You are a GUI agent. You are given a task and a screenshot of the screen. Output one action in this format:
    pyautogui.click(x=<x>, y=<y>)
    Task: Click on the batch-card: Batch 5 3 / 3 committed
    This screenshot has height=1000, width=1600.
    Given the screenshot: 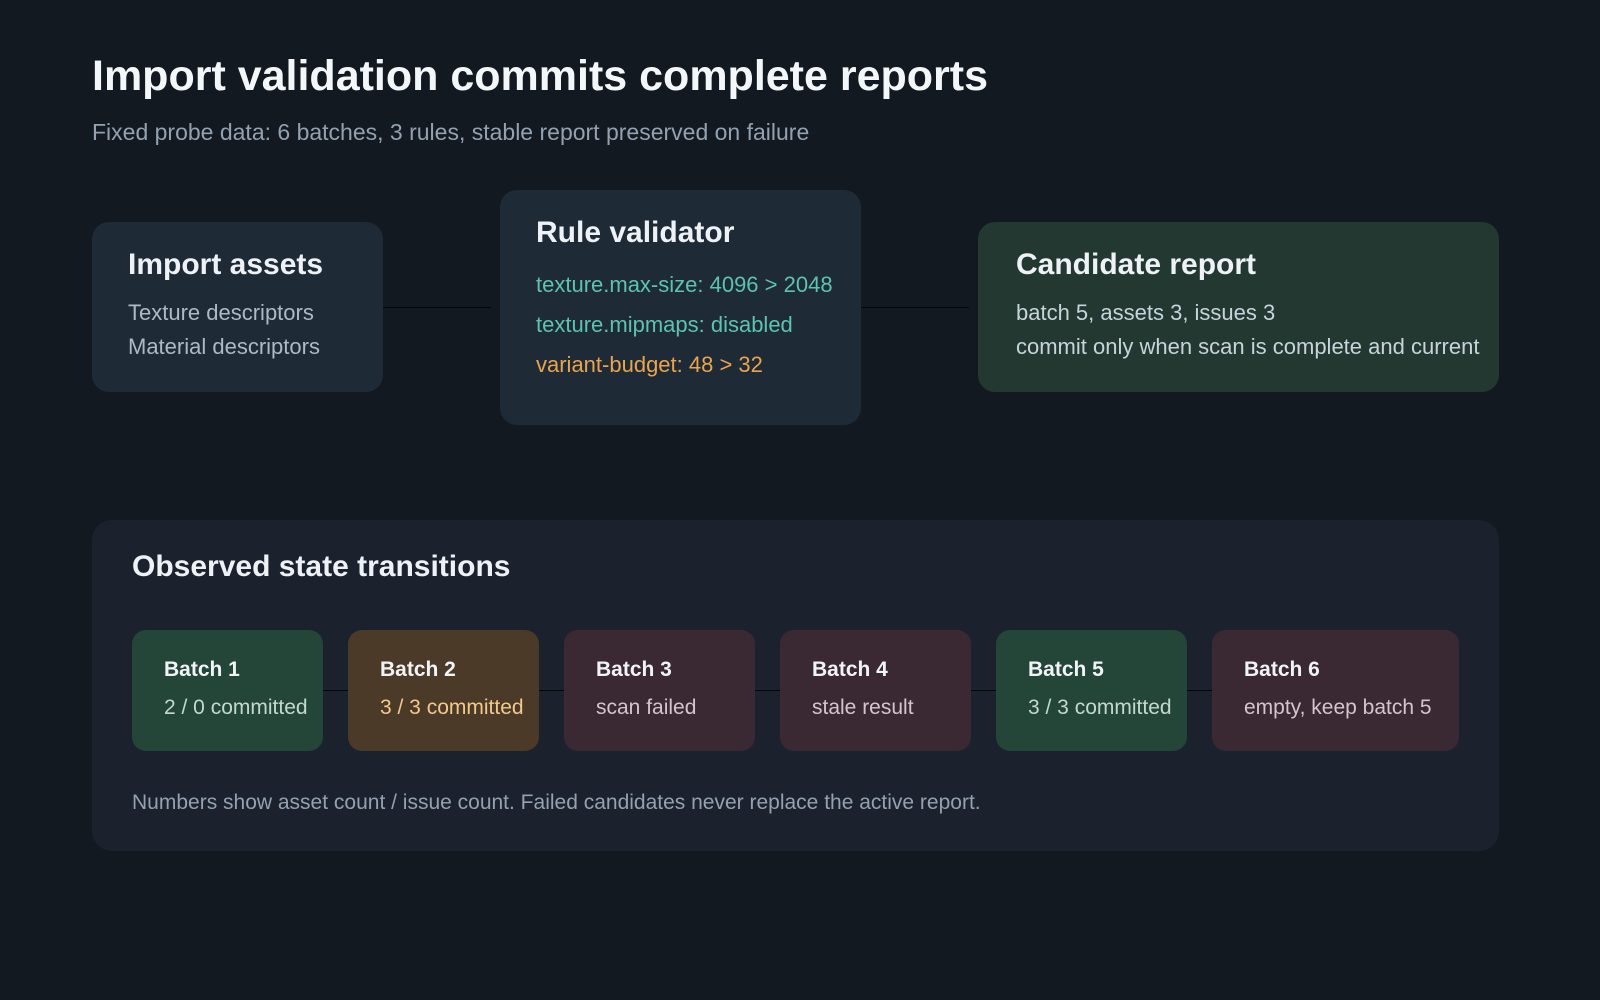 What is the action you would take?
    pyautogui.click(x=1091, y=690)
    